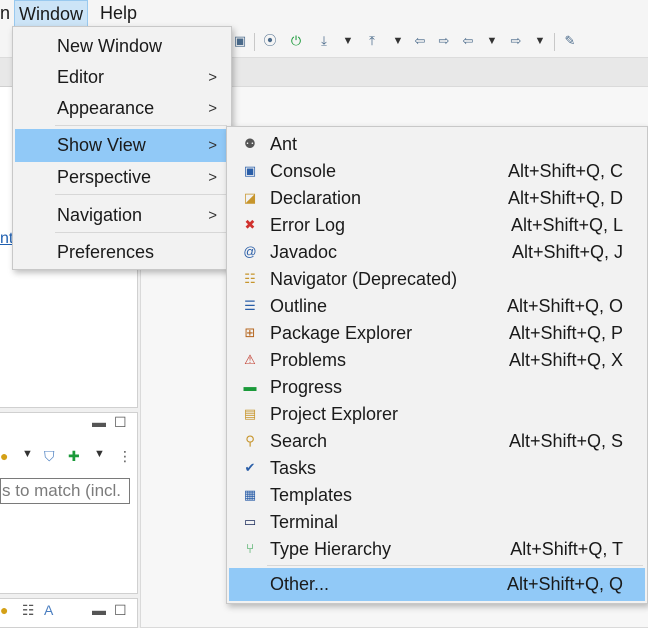 The image size is (648, 628). Describe the element at coordinates (516, 41) in the screenshot. I see `forward-icon: ⇨` at that location.